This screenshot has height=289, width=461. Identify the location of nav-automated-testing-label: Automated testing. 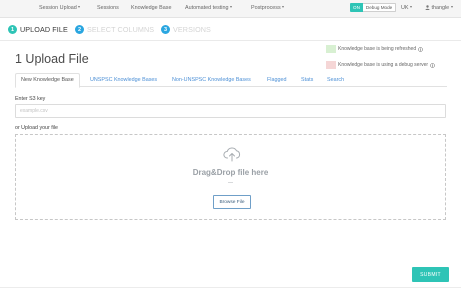
(207, 8).